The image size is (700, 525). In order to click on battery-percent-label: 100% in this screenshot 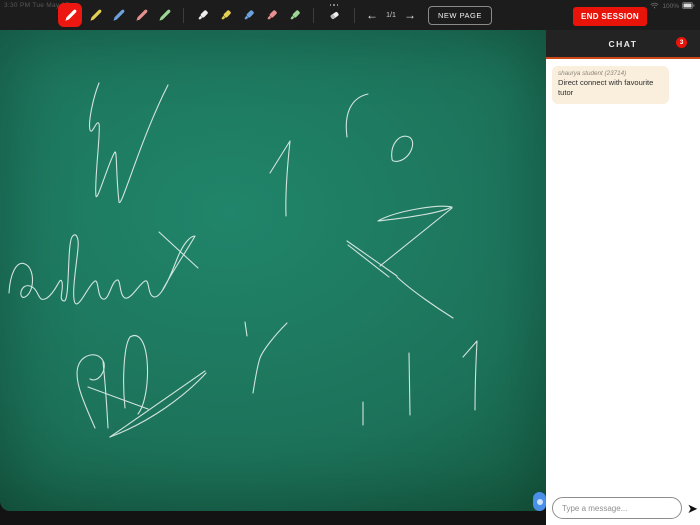, I will do `click(670, 6)`.